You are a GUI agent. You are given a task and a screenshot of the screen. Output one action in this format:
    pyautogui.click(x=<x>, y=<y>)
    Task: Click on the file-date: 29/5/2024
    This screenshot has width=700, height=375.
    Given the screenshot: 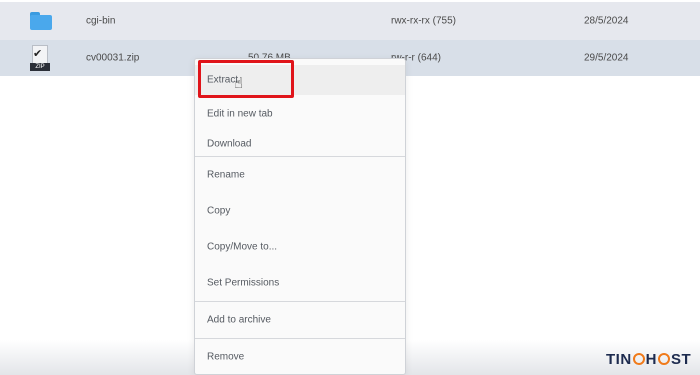 What is the action you would take?
    pyautogui.click(x=606, y=58)
    